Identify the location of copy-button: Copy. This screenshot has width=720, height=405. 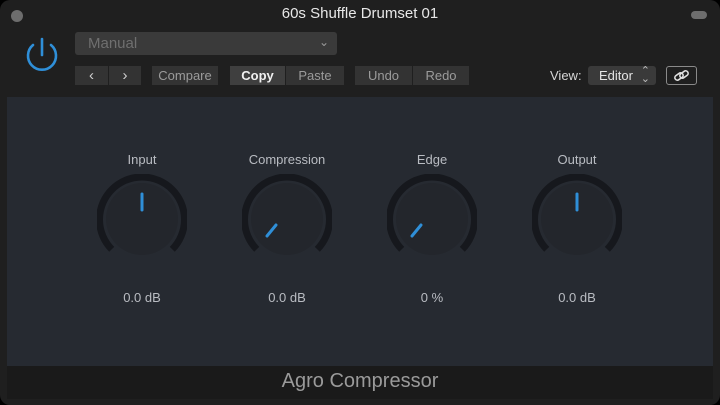
(257, 75).